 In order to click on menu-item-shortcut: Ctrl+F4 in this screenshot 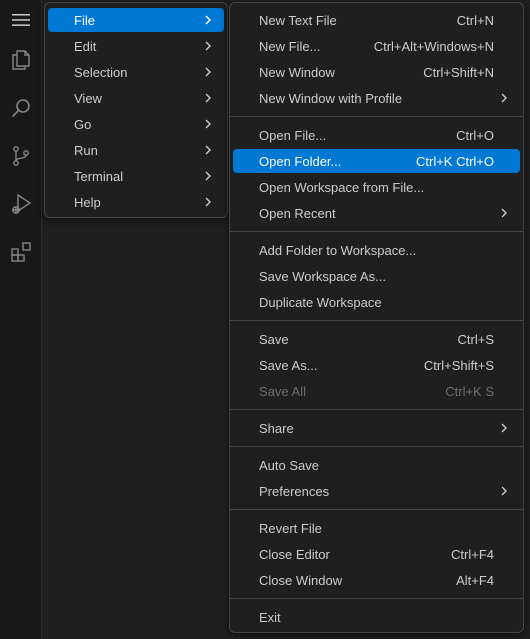, I will do `click(472, 554)`.